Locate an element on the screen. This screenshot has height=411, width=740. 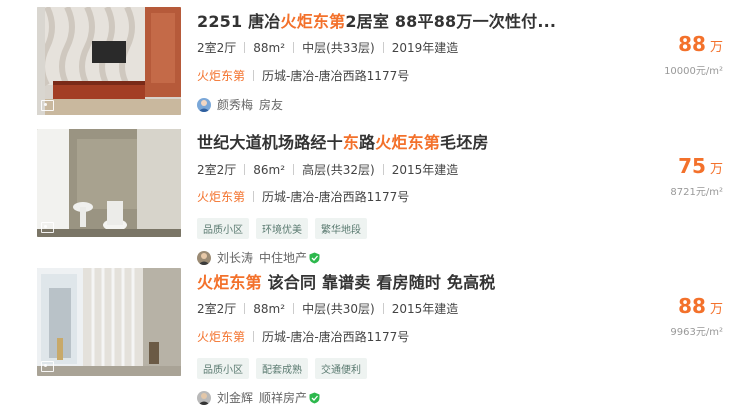
living-room-photo is located at coordinates (109, 61).